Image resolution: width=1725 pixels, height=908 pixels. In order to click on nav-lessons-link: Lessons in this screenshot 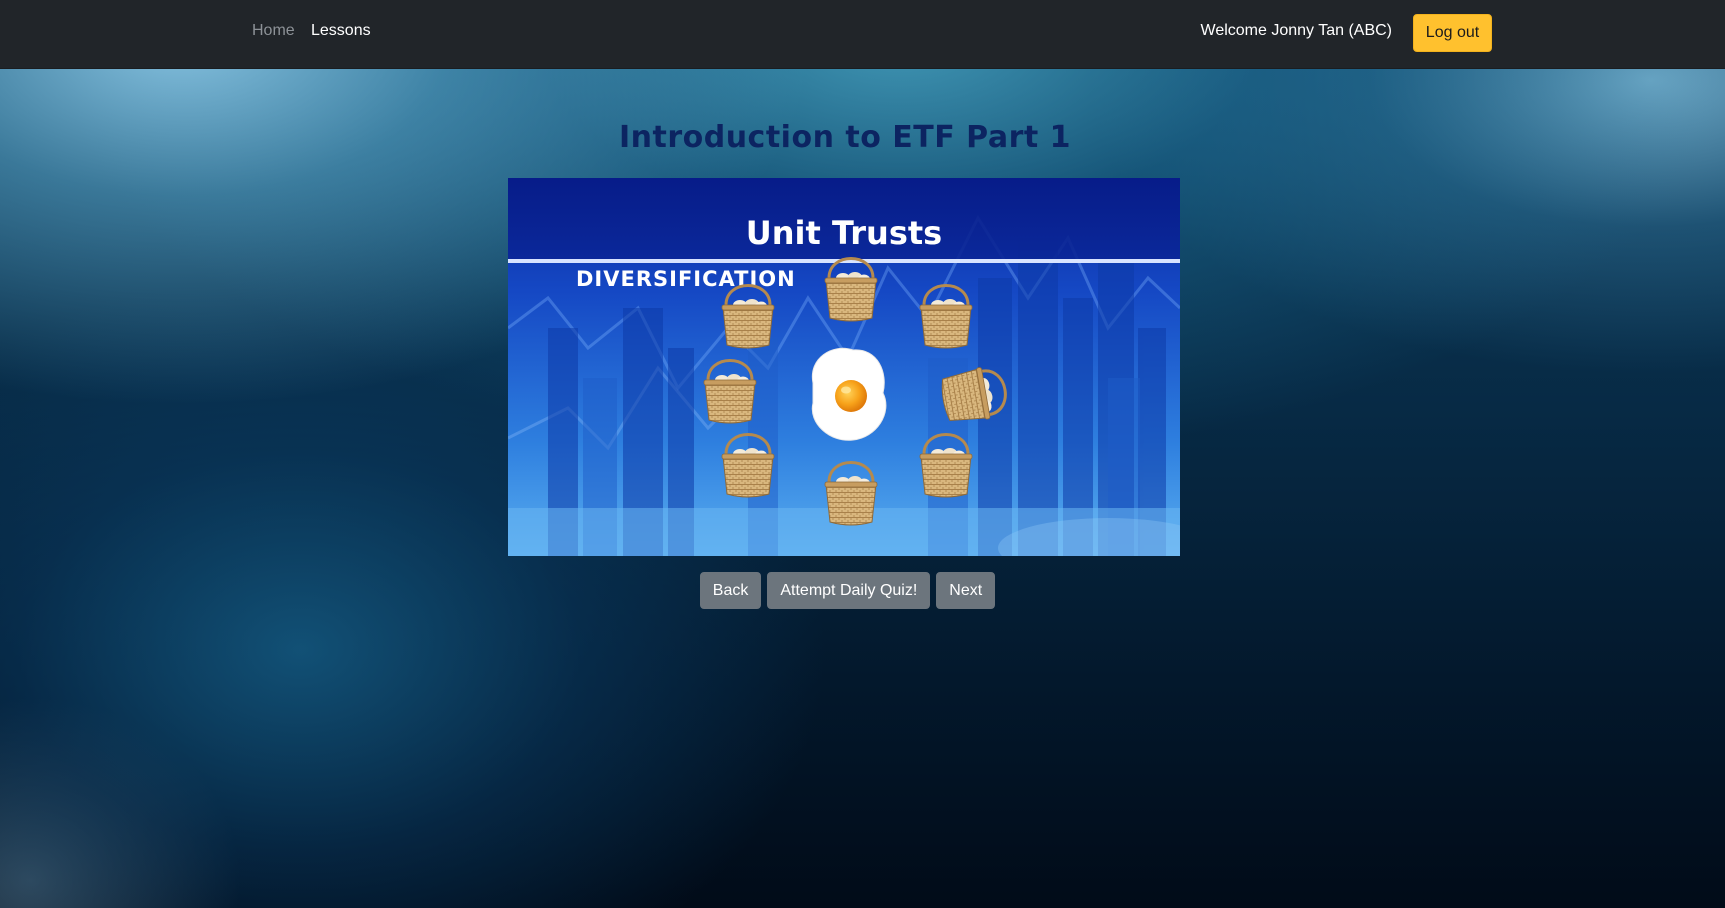, I will do `click(341, 31)`.